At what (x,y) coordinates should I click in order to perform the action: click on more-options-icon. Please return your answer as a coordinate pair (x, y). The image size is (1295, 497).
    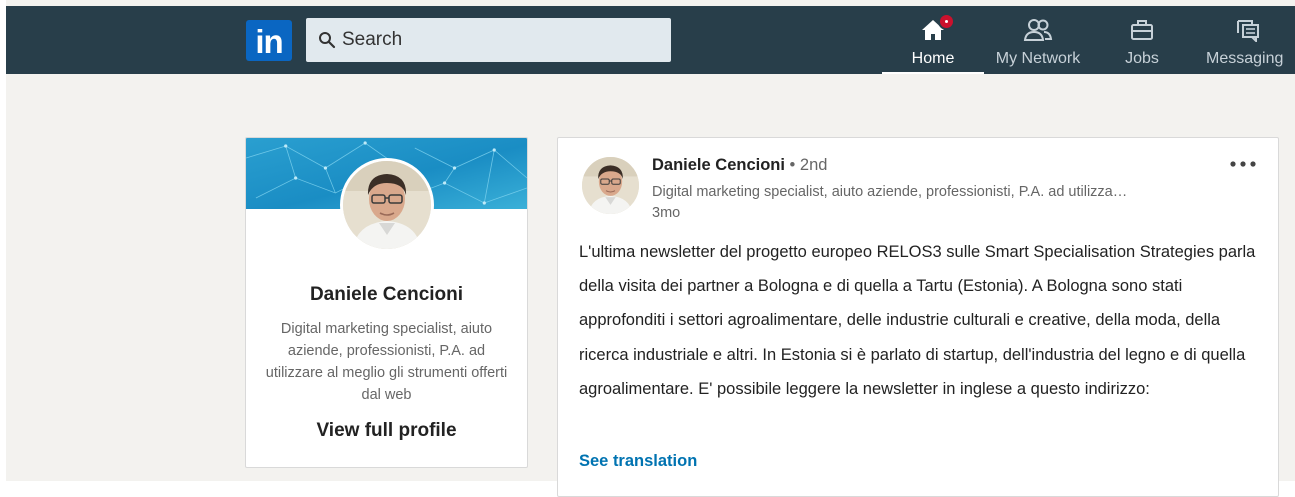
    Looking at the image, I should click on (1243, 164).